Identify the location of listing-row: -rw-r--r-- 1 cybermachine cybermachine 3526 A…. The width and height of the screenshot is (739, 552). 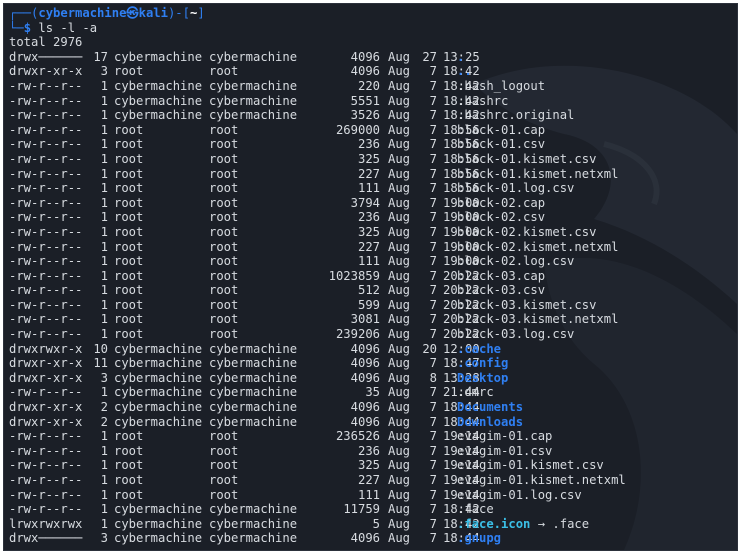
(373, 115).